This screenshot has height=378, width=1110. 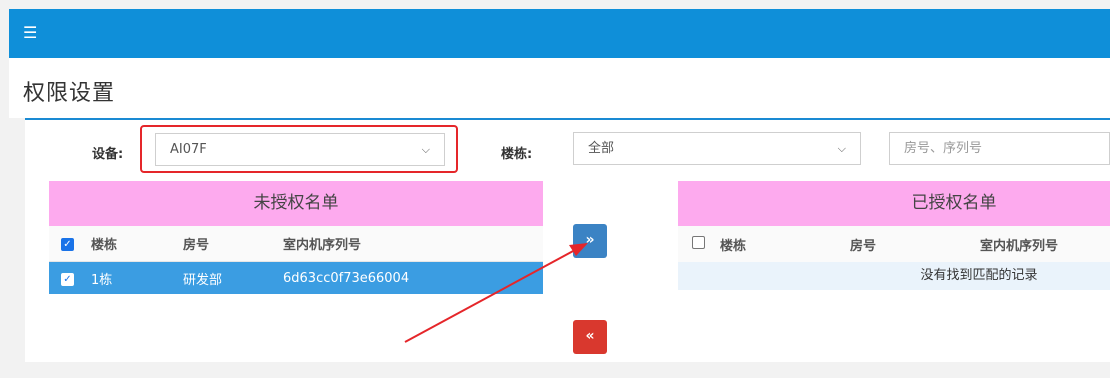 What do you see at coordinates (578, 249) in the screenshot?
I see `annotation-arrow-head` at bounding box center [578, 249].